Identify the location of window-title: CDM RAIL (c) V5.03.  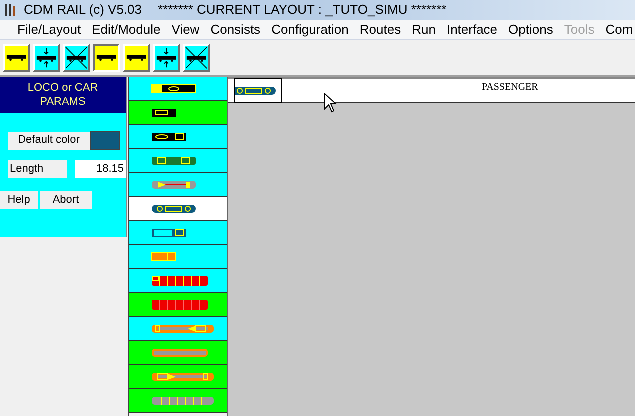
(83, 10).